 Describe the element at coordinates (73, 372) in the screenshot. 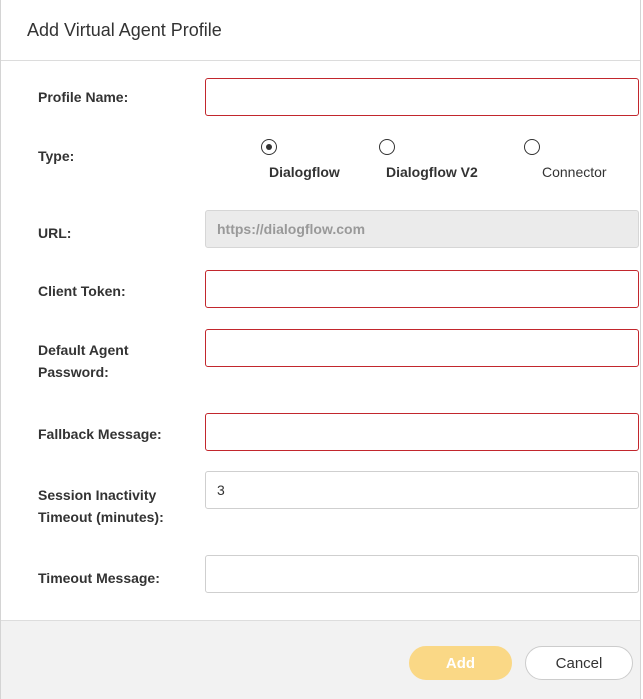

I see `default-agent-password-label-line2: Password:` at that location.